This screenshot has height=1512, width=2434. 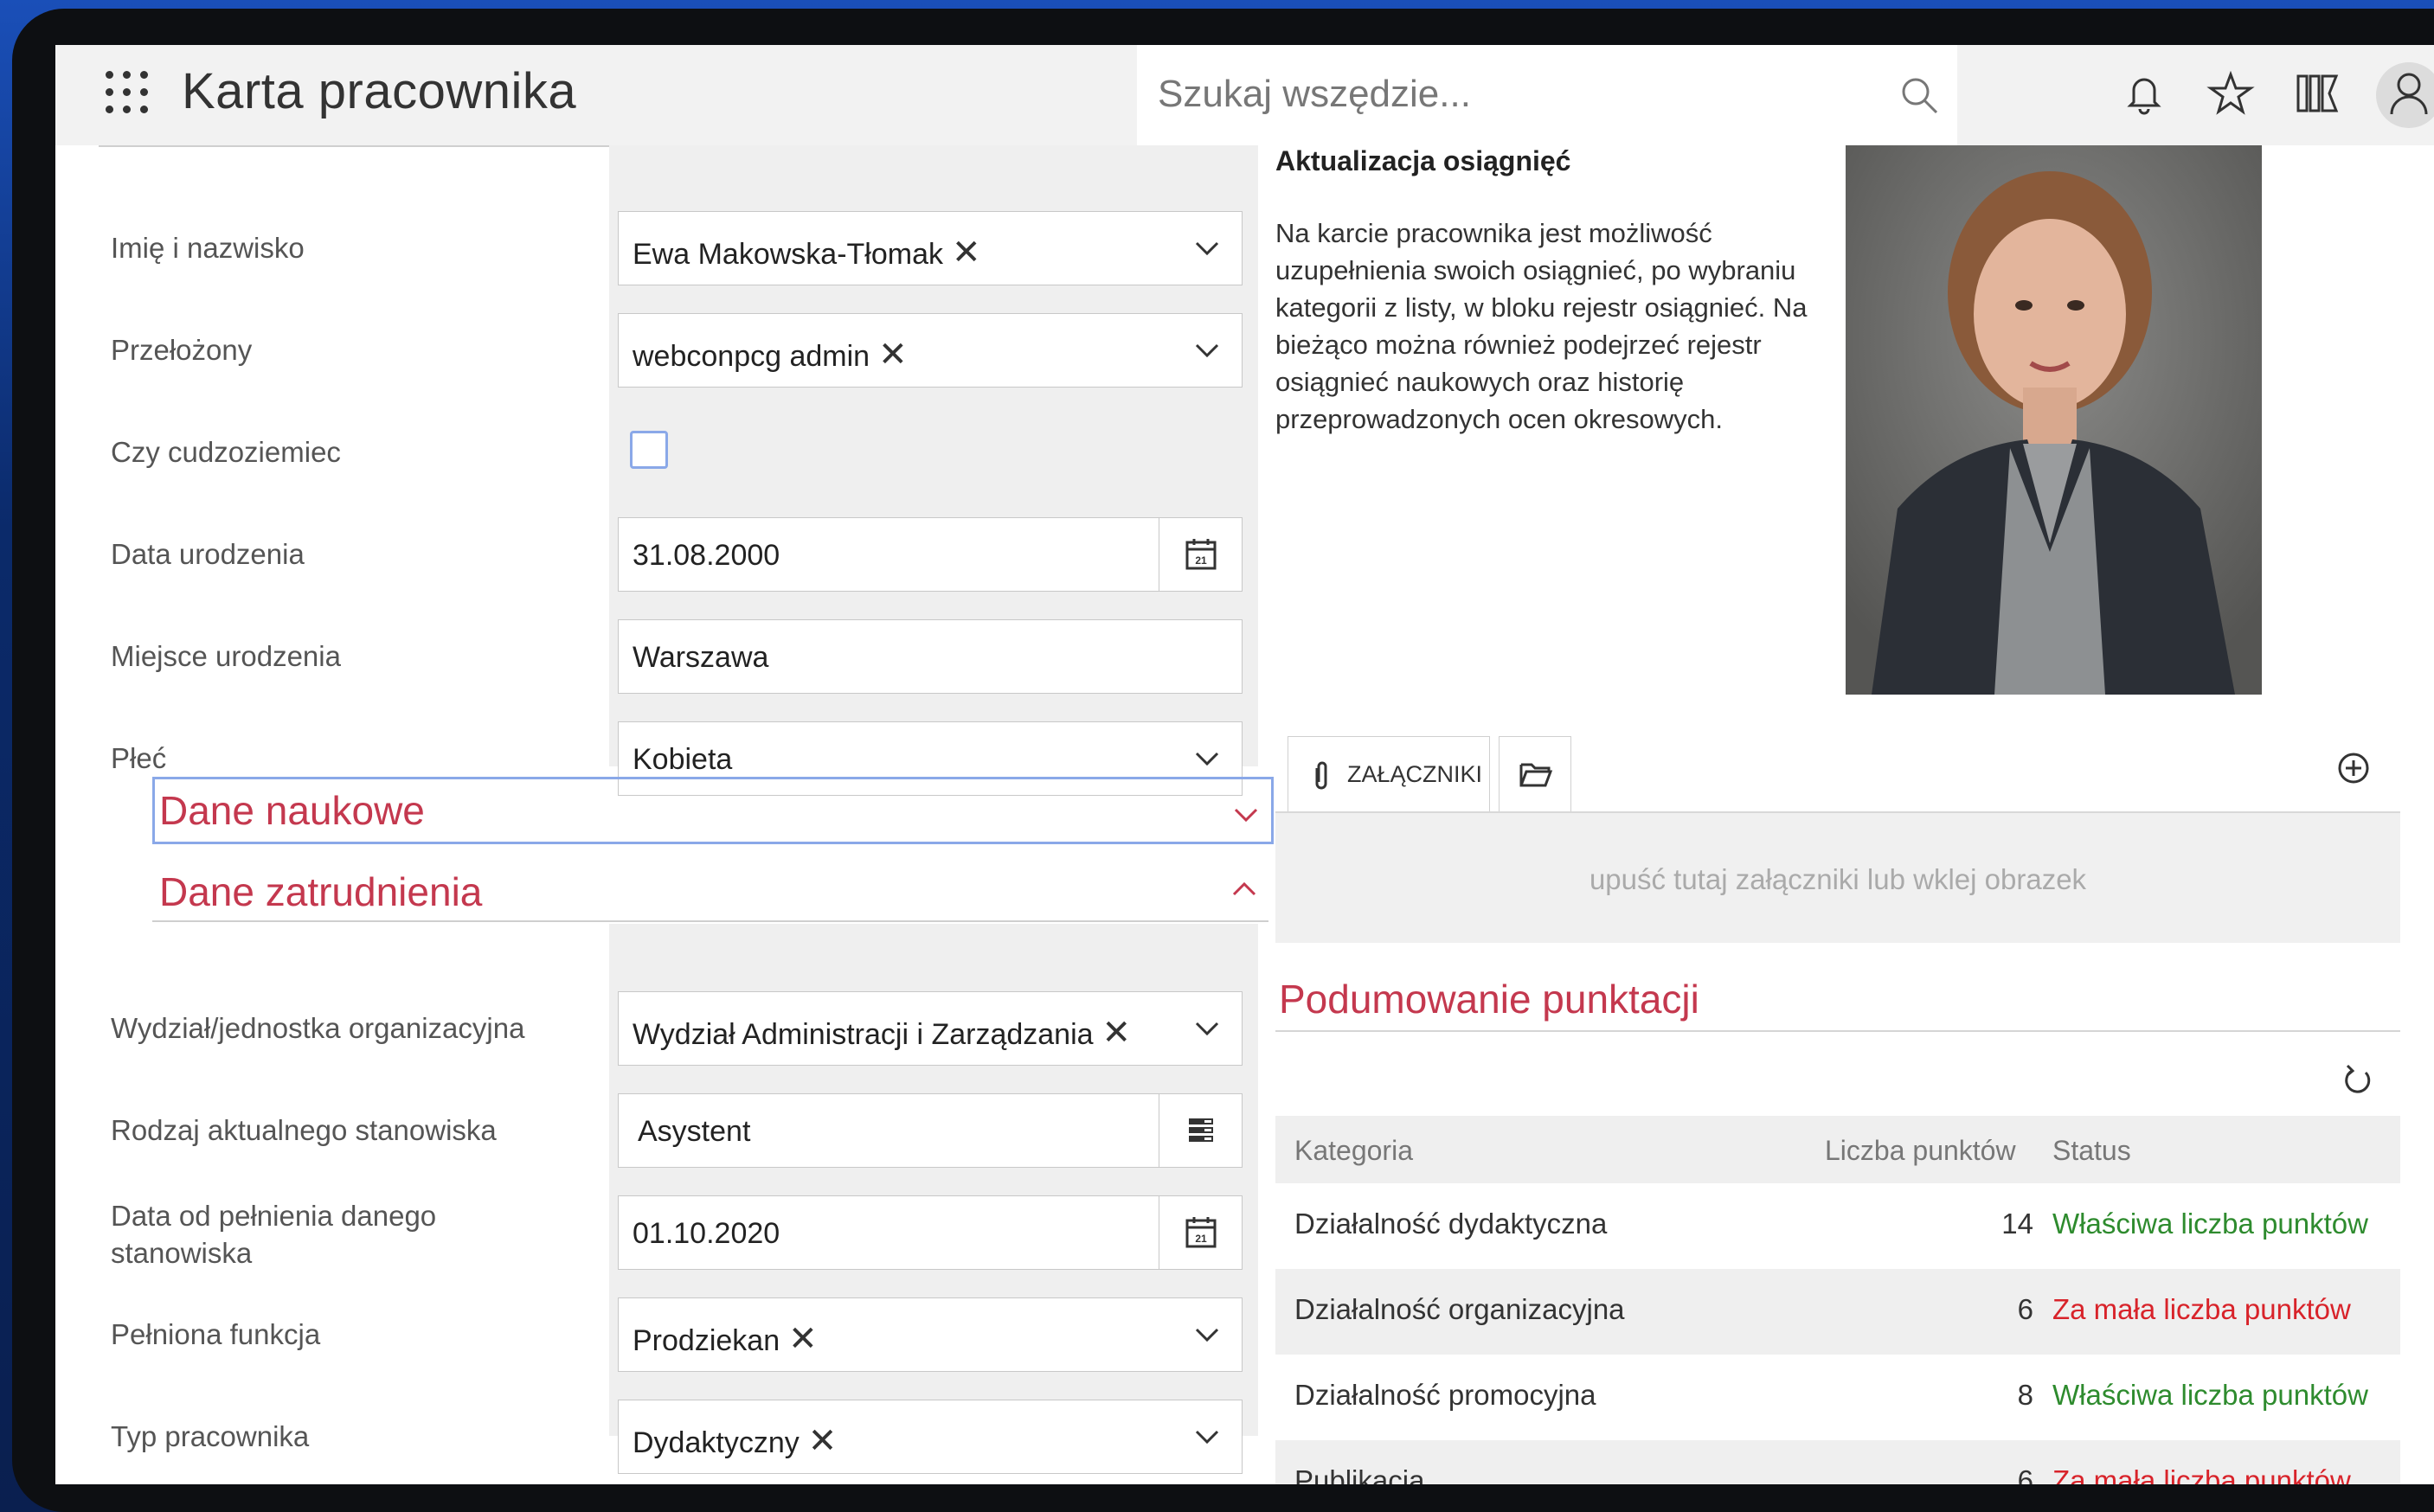 I want to click on section-employment-title: Dane zatrudnienia, so click(x=320, y=891).